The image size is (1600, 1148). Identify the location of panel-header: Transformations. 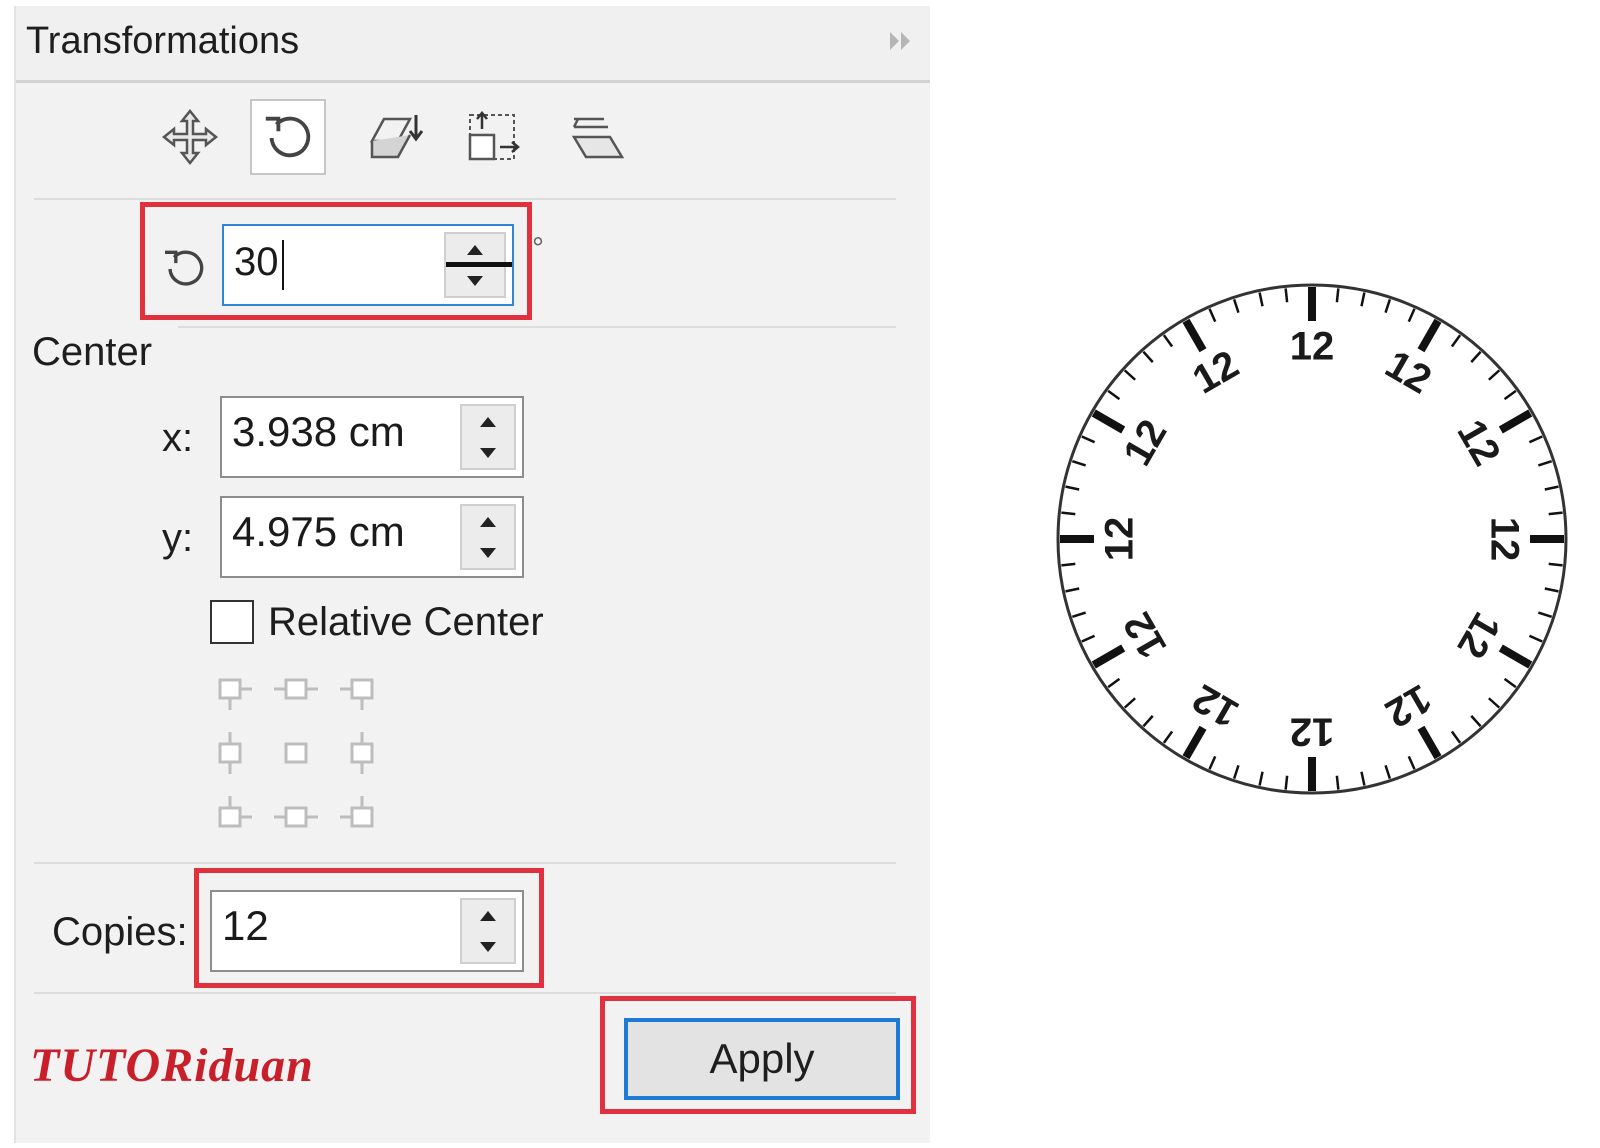
(473, 44).